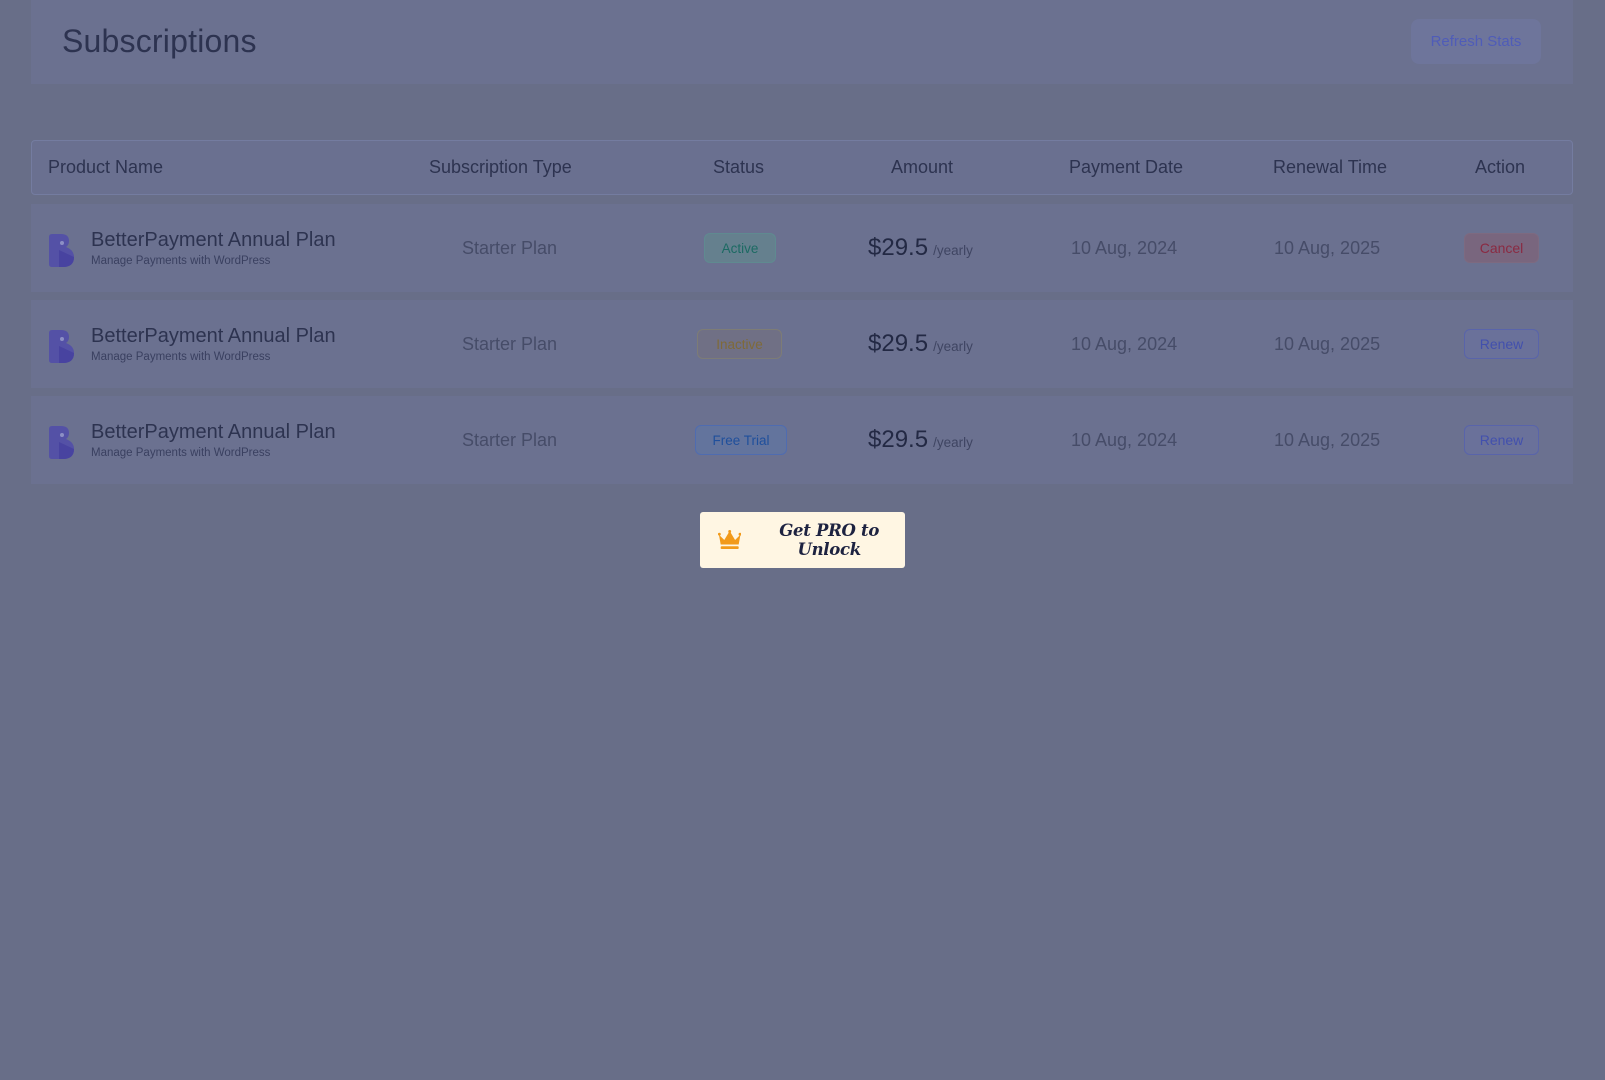 The width and height of the screenshot is (1605, 1080). I want to click on column-header-status: Status, so click(739, 167).